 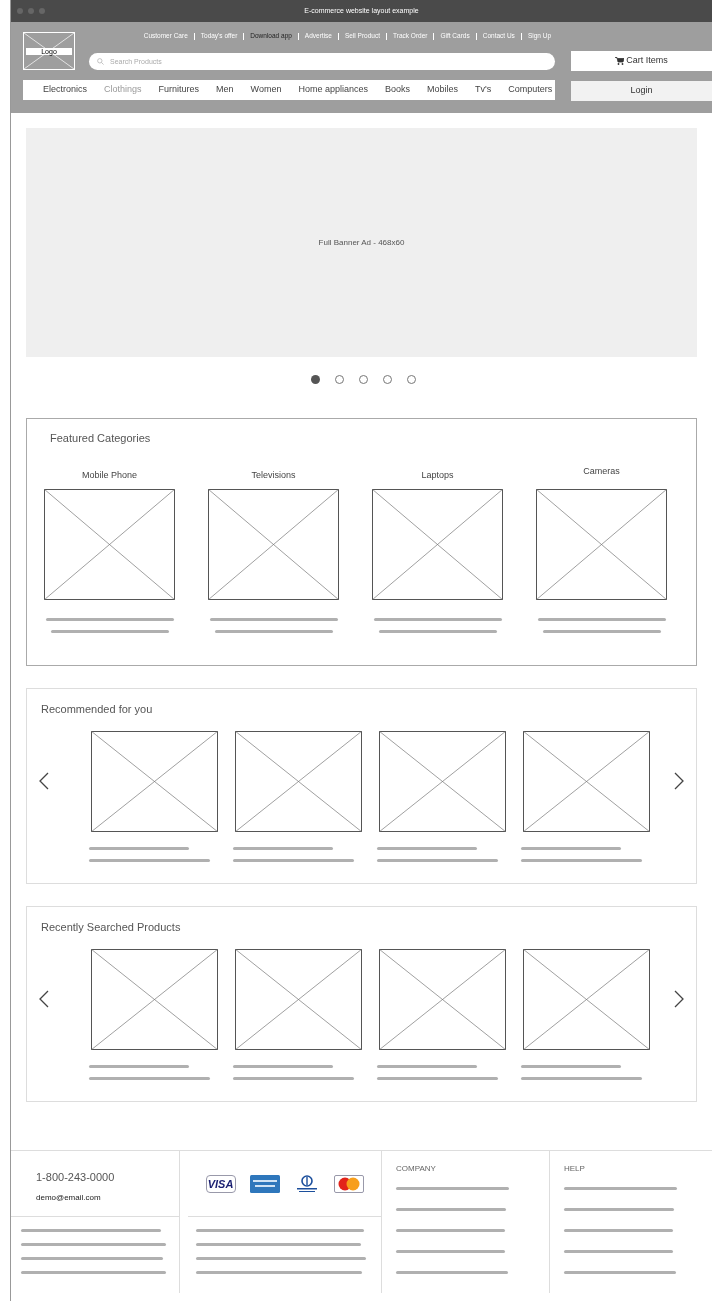 I want to click on category-label: Mobile Phone, so click(x=109, y=478).